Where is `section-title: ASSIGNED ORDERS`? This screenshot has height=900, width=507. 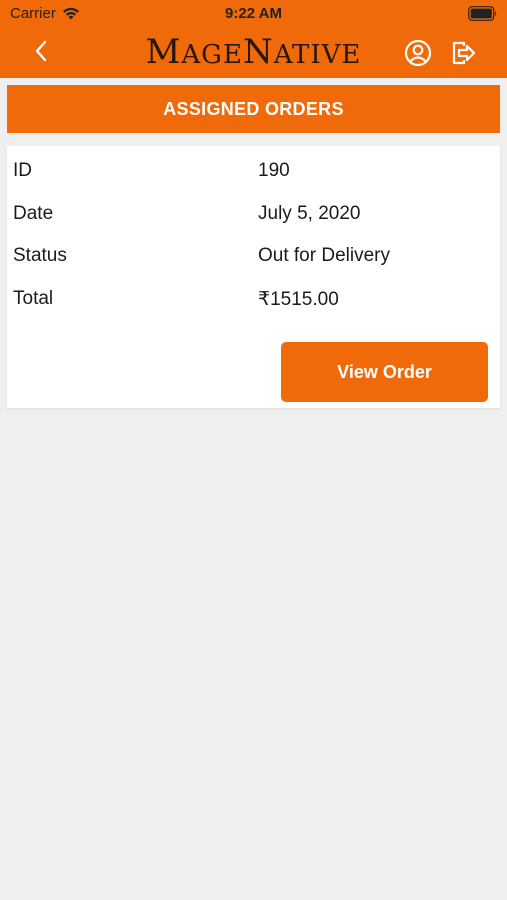
section-title: ASSIGNED ORDERS is located at coordinates (253, 108).